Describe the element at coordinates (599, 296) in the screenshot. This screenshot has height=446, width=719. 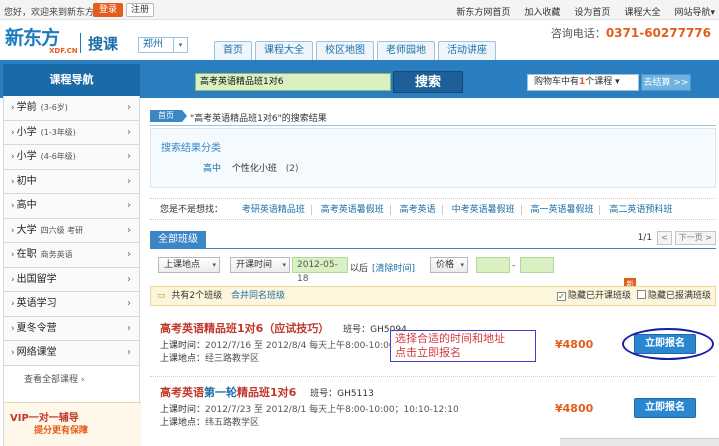
I see `hide-started-label: 隐藏已开课班级` at that location.